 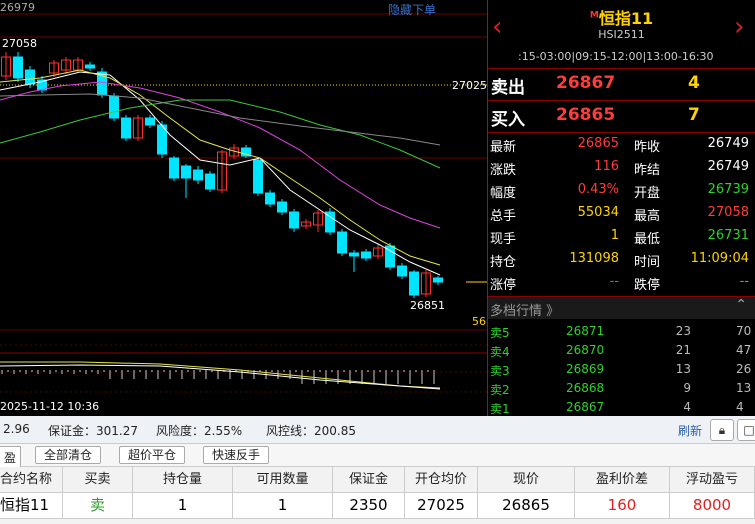 I want to click on stat-label: 总手, so click(x=503, y=216).